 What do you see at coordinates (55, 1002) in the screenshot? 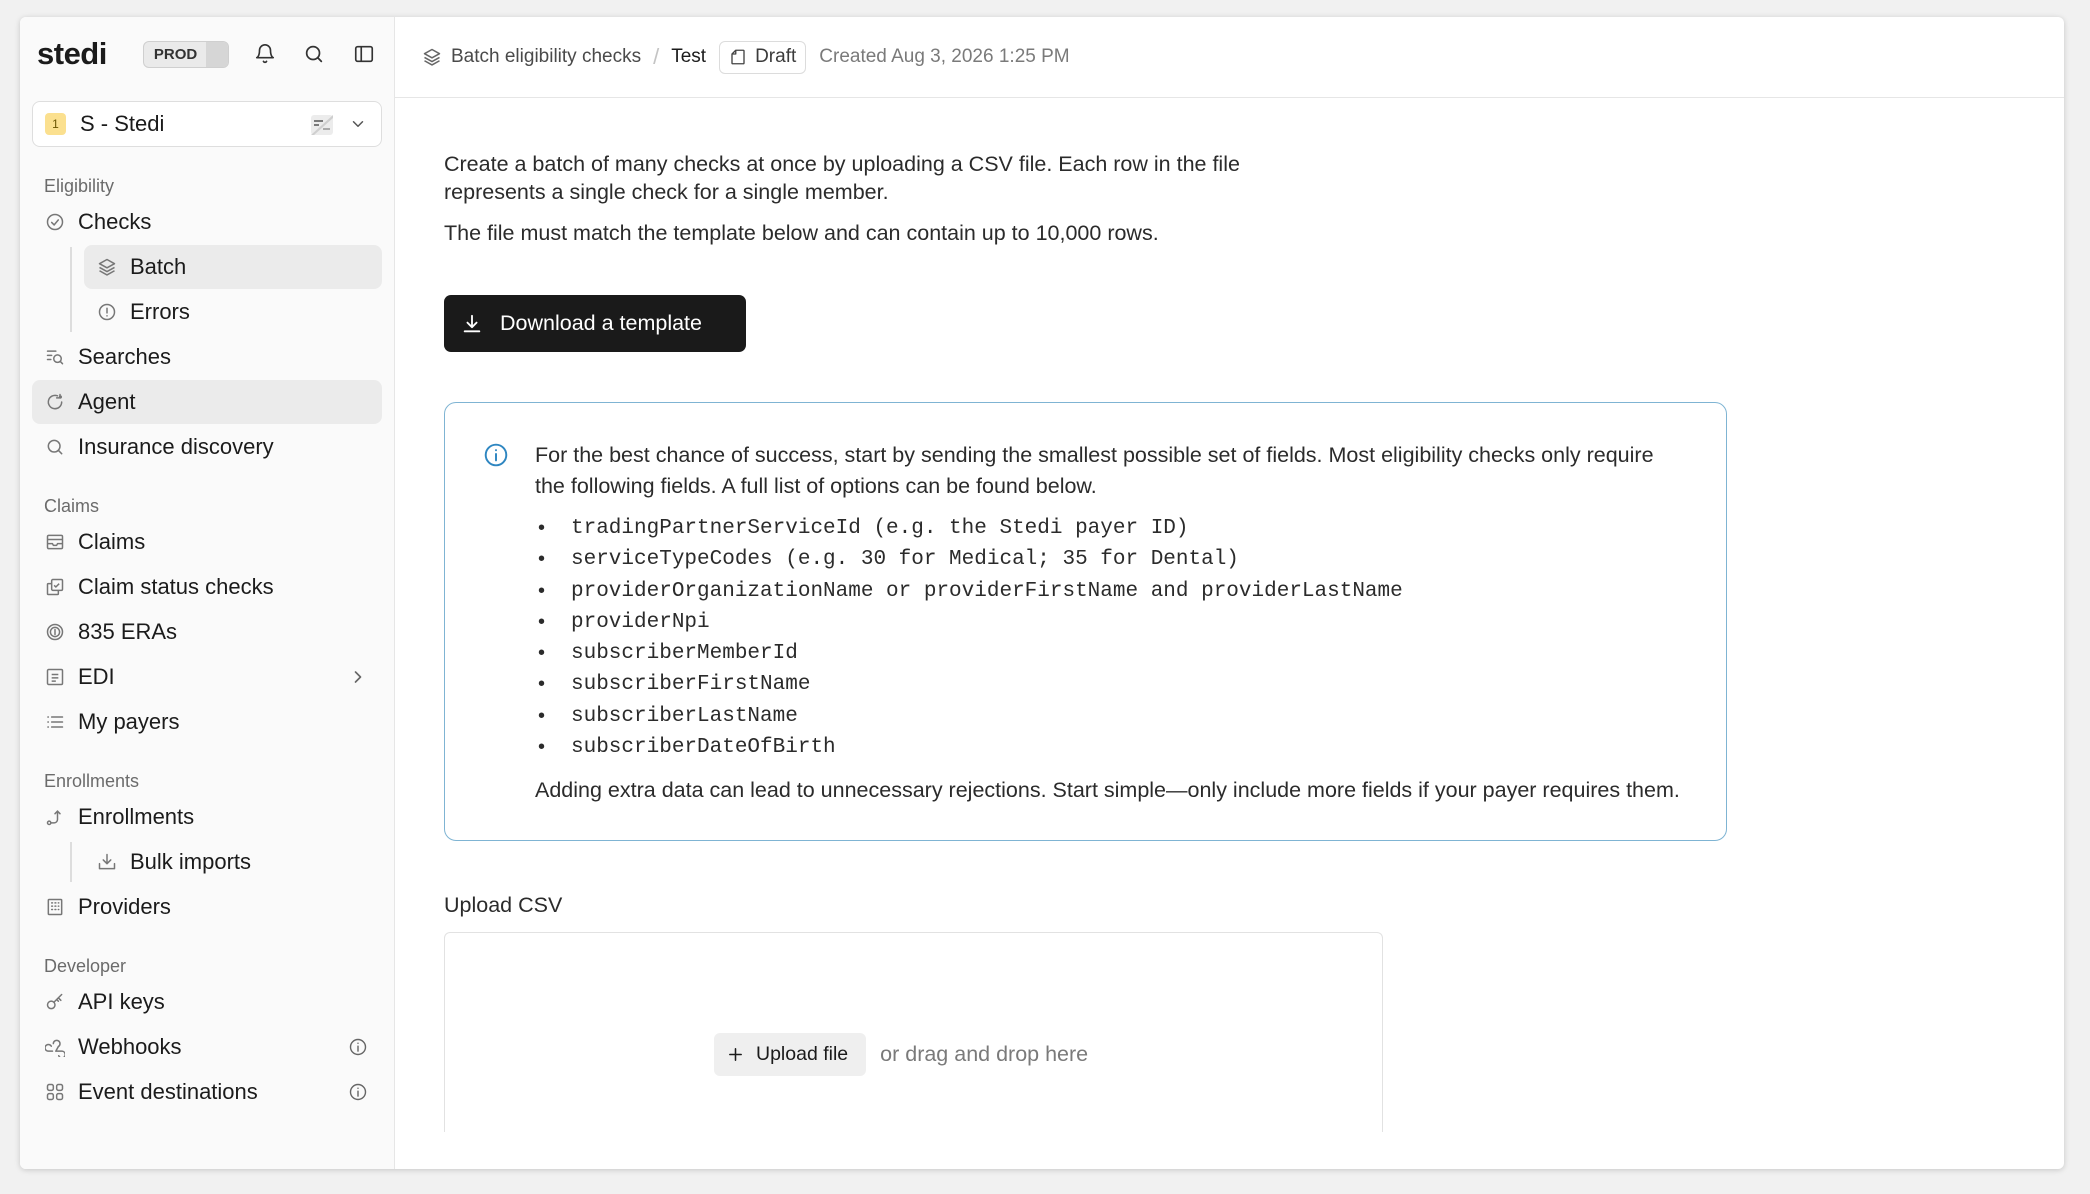
I see `key-icon` at bounding box center [55, 1002].